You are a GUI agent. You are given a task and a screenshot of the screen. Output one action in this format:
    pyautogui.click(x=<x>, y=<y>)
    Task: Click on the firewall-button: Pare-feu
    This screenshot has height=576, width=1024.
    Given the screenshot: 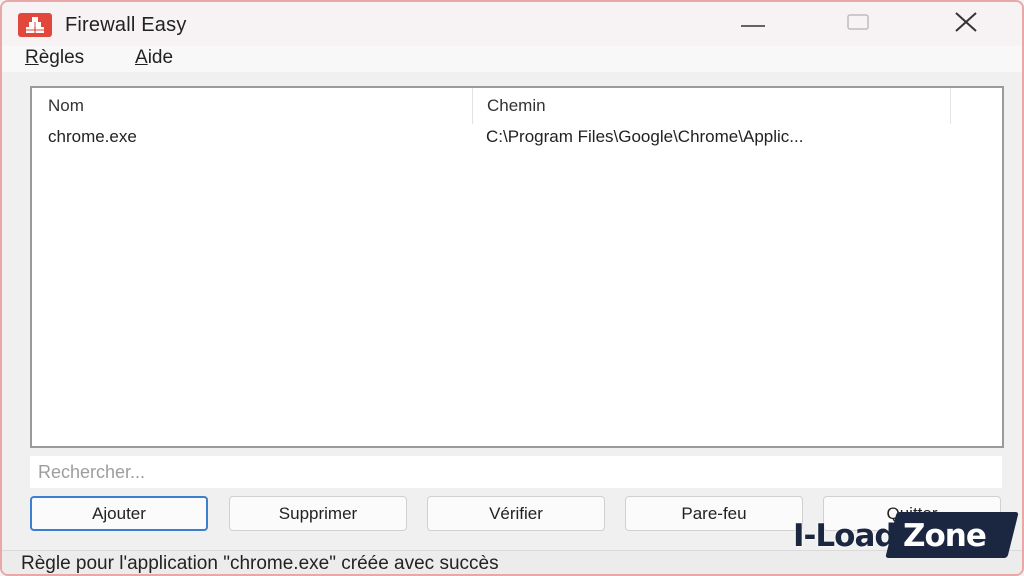 What is the action you would take?
    pyautogui.click(x=714, y=513)
    